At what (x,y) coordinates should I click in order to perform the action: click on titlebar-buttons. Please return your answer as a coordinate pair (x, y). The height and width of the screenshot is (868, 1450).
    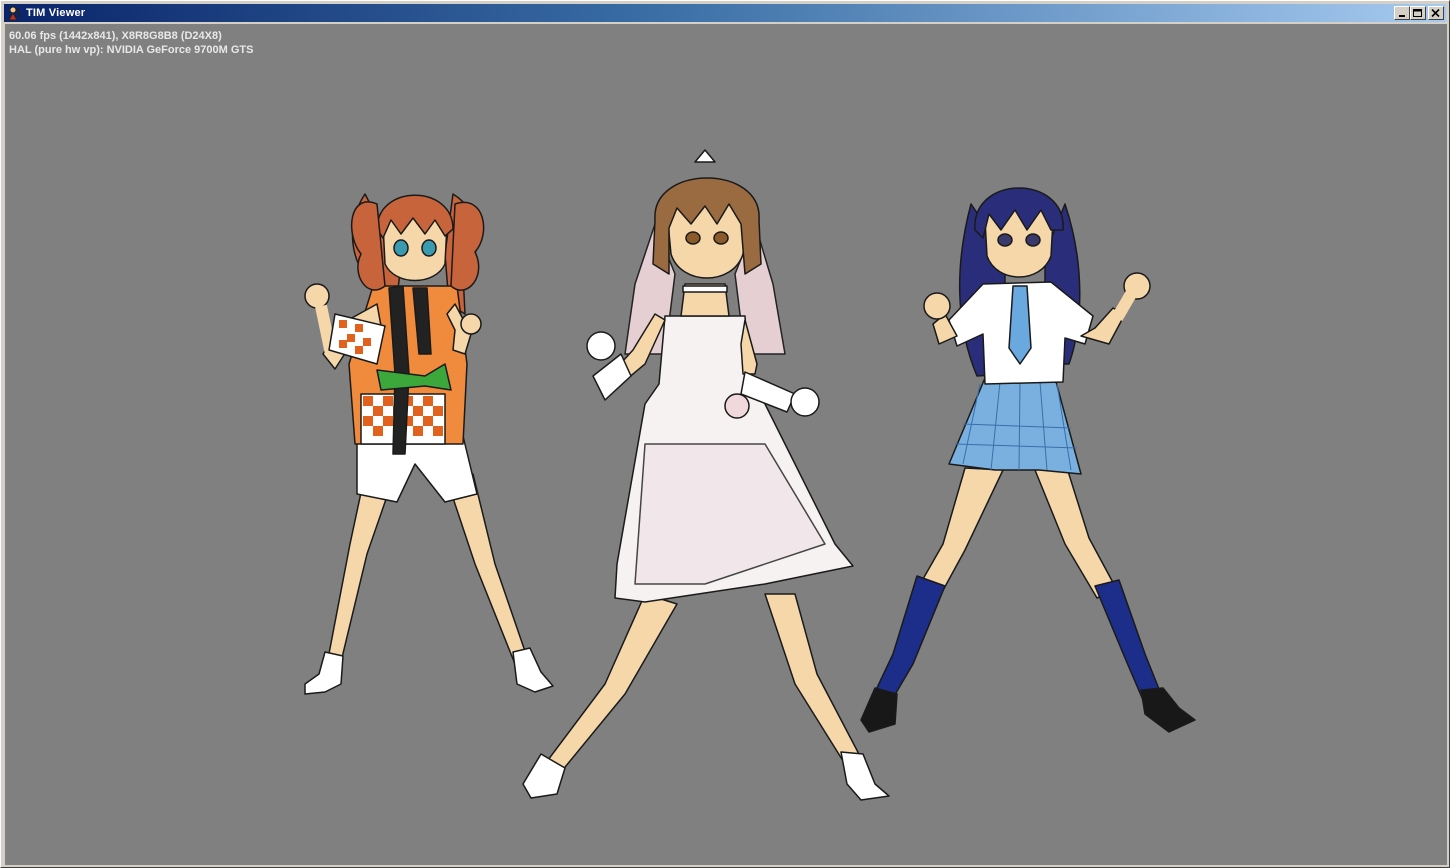
    Looking at the image, I should click on (1419, 13).